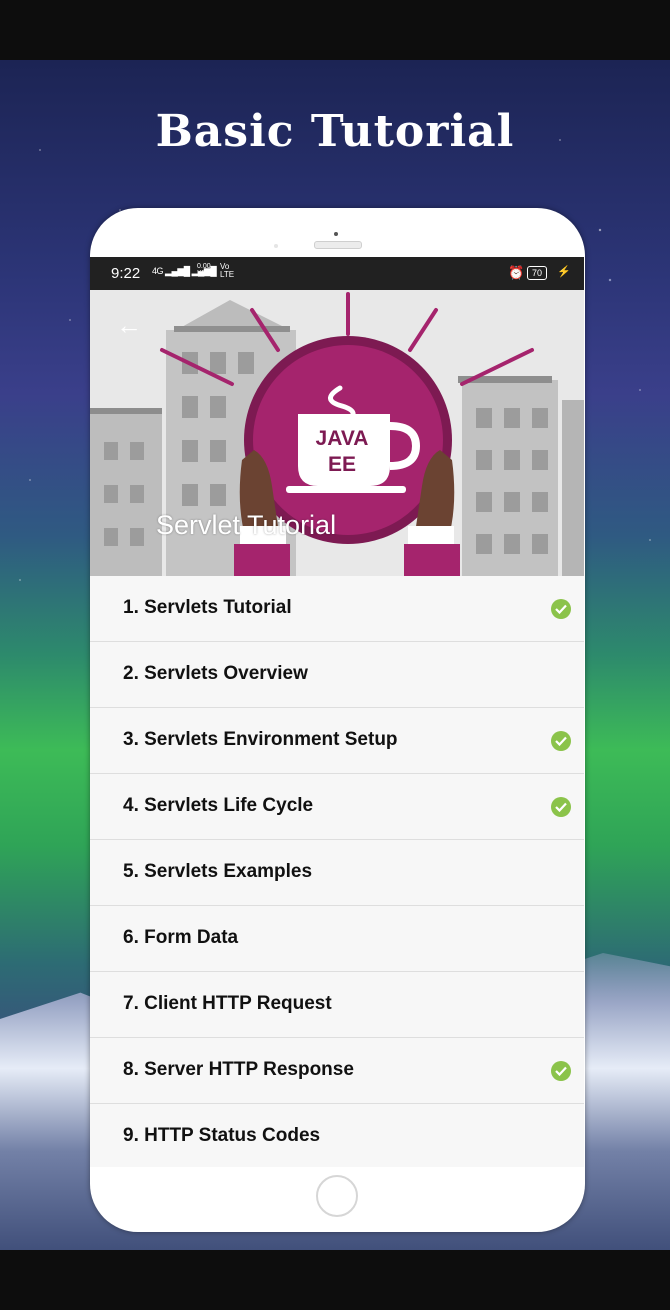 The width and height of the screenshot is (670, 1310). I want to click on earpiece-speaker, so click(338, 245).